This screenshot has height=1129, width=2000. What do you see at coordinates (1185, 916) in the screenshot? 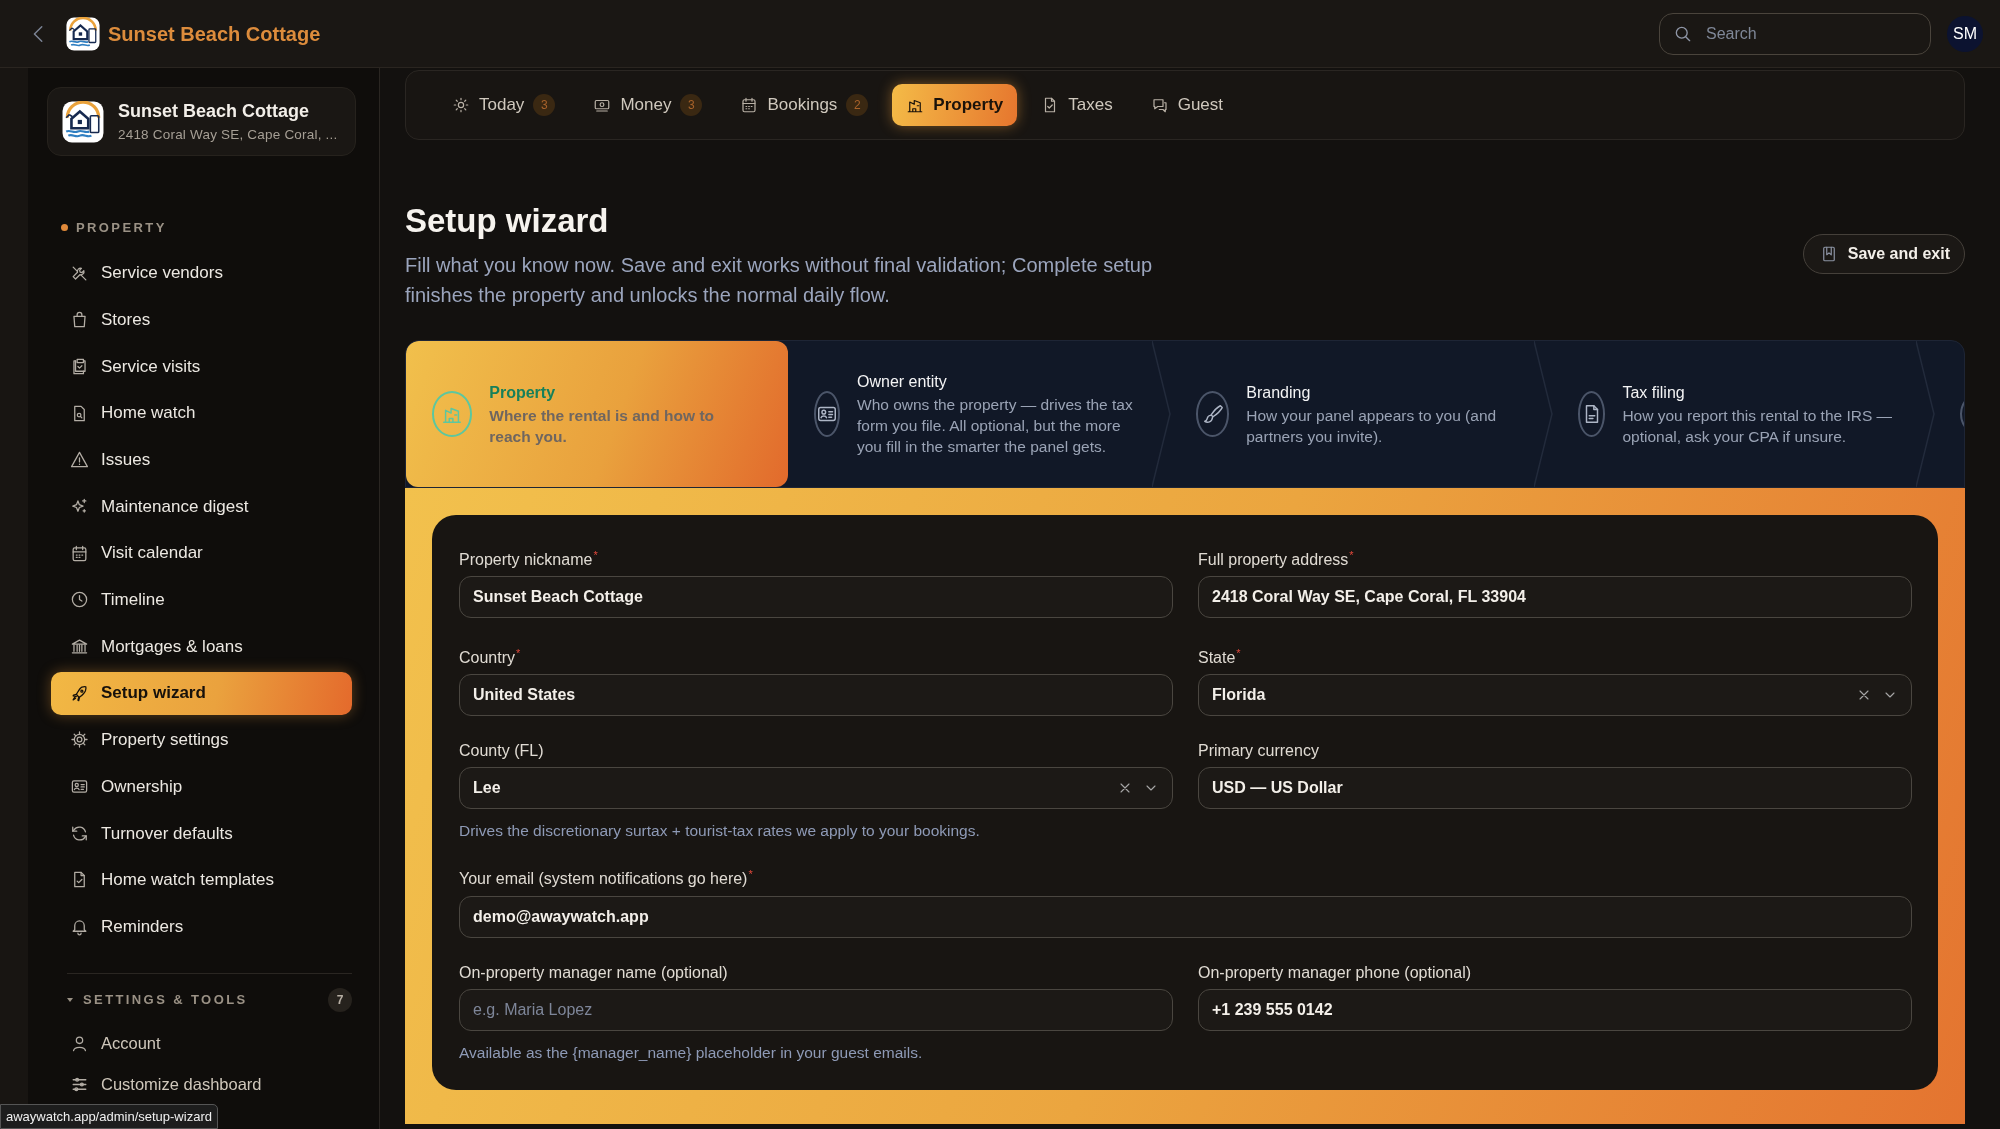
I see `input-field: demo@awaywatch.app` at bounding box center [1185, 916].